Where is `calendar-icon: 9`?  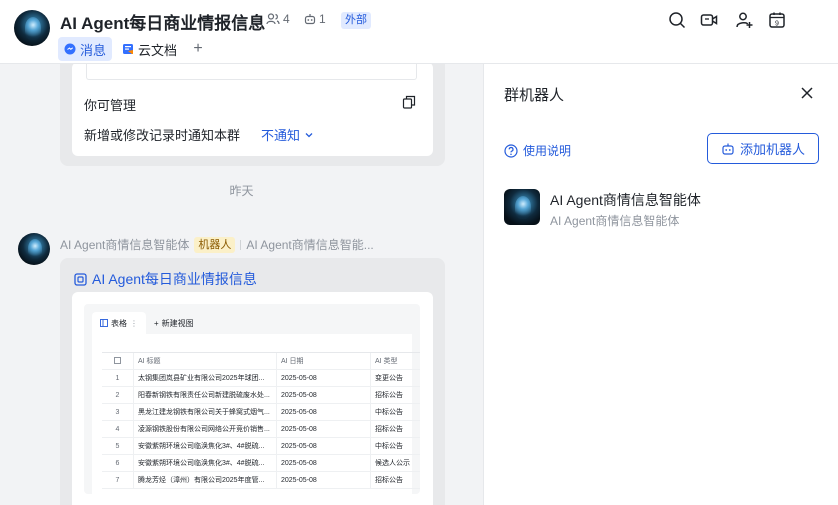
calendar-icon: 9 is located at coordinates (777, 20).